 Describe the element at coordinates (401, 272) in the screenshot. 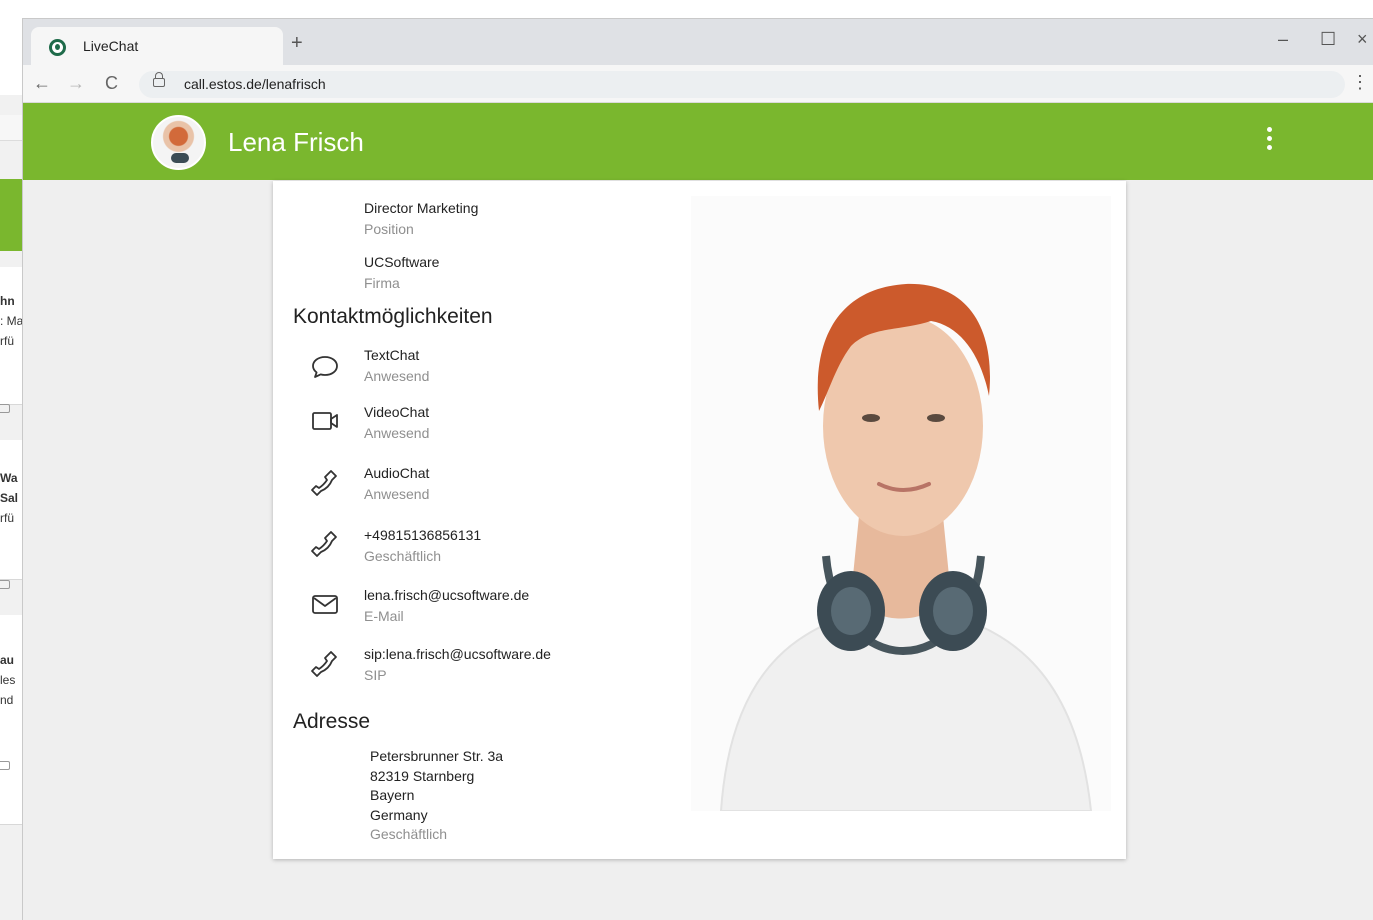

I see `company-field: UCSoftware Firma` at that location.